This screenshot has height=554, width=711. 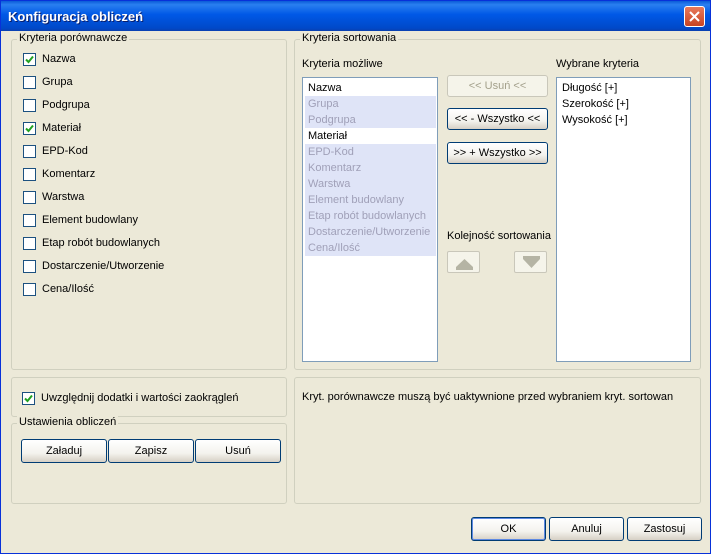 I want to click on title-bar: Konfiguracja obliczeń, so click(x=355, y=16).